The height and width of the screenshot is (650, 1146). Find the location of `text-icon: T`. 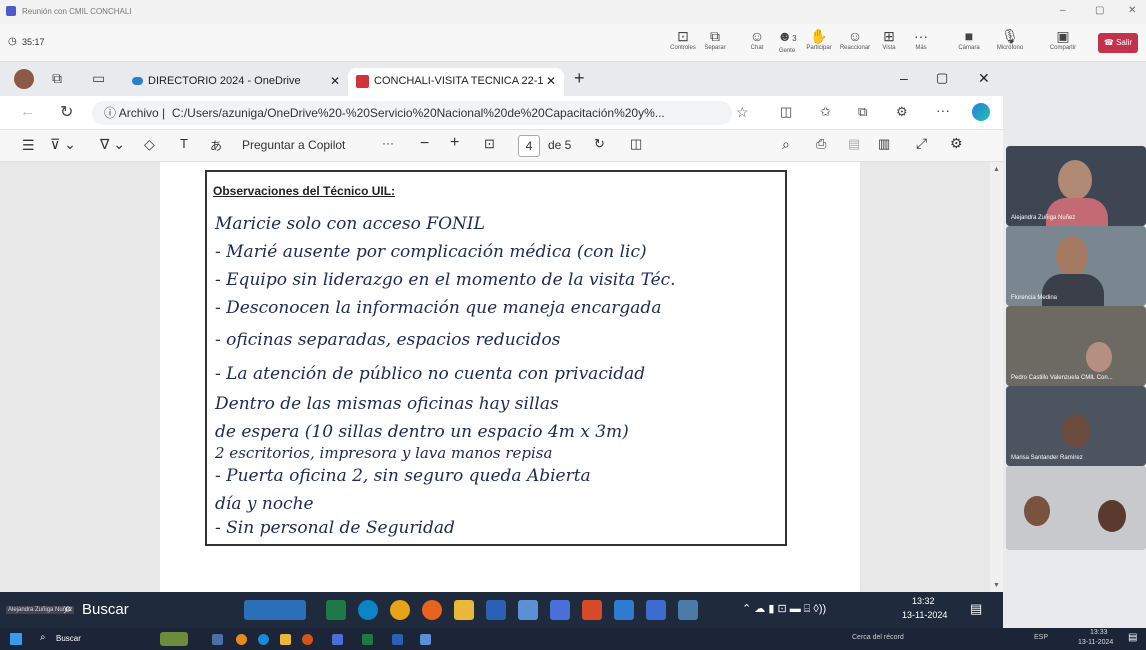

text-icon: T is located at coordinates (184, 143).